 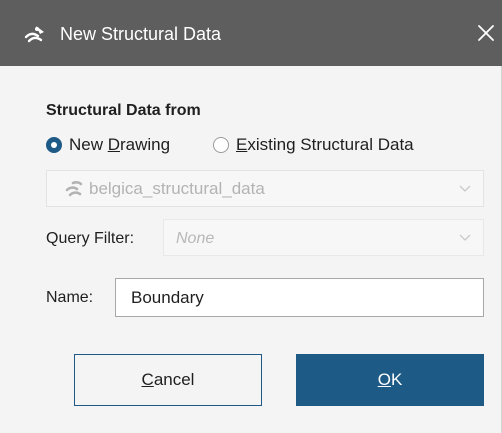 I want to click on radio-checked-indicator, so click(x=54, y=145).